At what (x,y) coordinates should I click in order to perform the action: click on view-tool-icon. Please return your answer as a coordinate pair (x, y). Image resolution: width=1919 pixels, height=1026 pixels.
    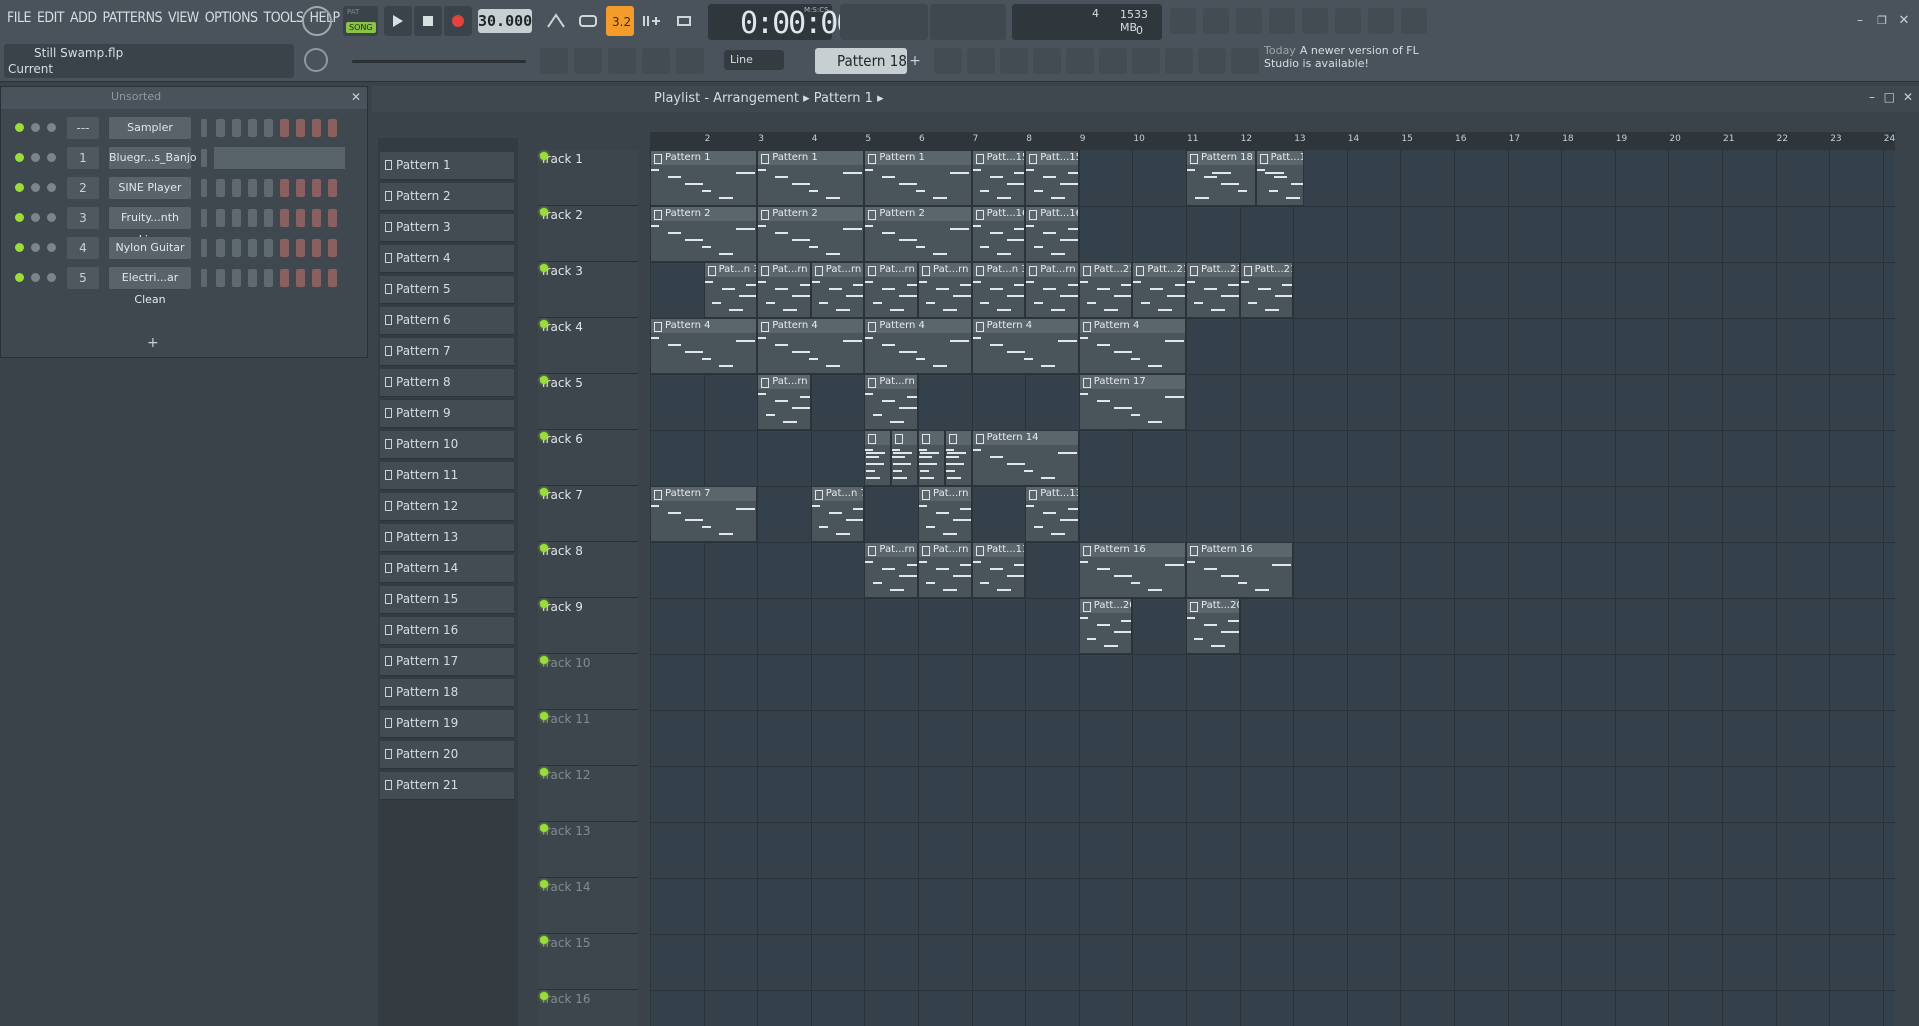
    Looking at the image, I should click on (690, 61).